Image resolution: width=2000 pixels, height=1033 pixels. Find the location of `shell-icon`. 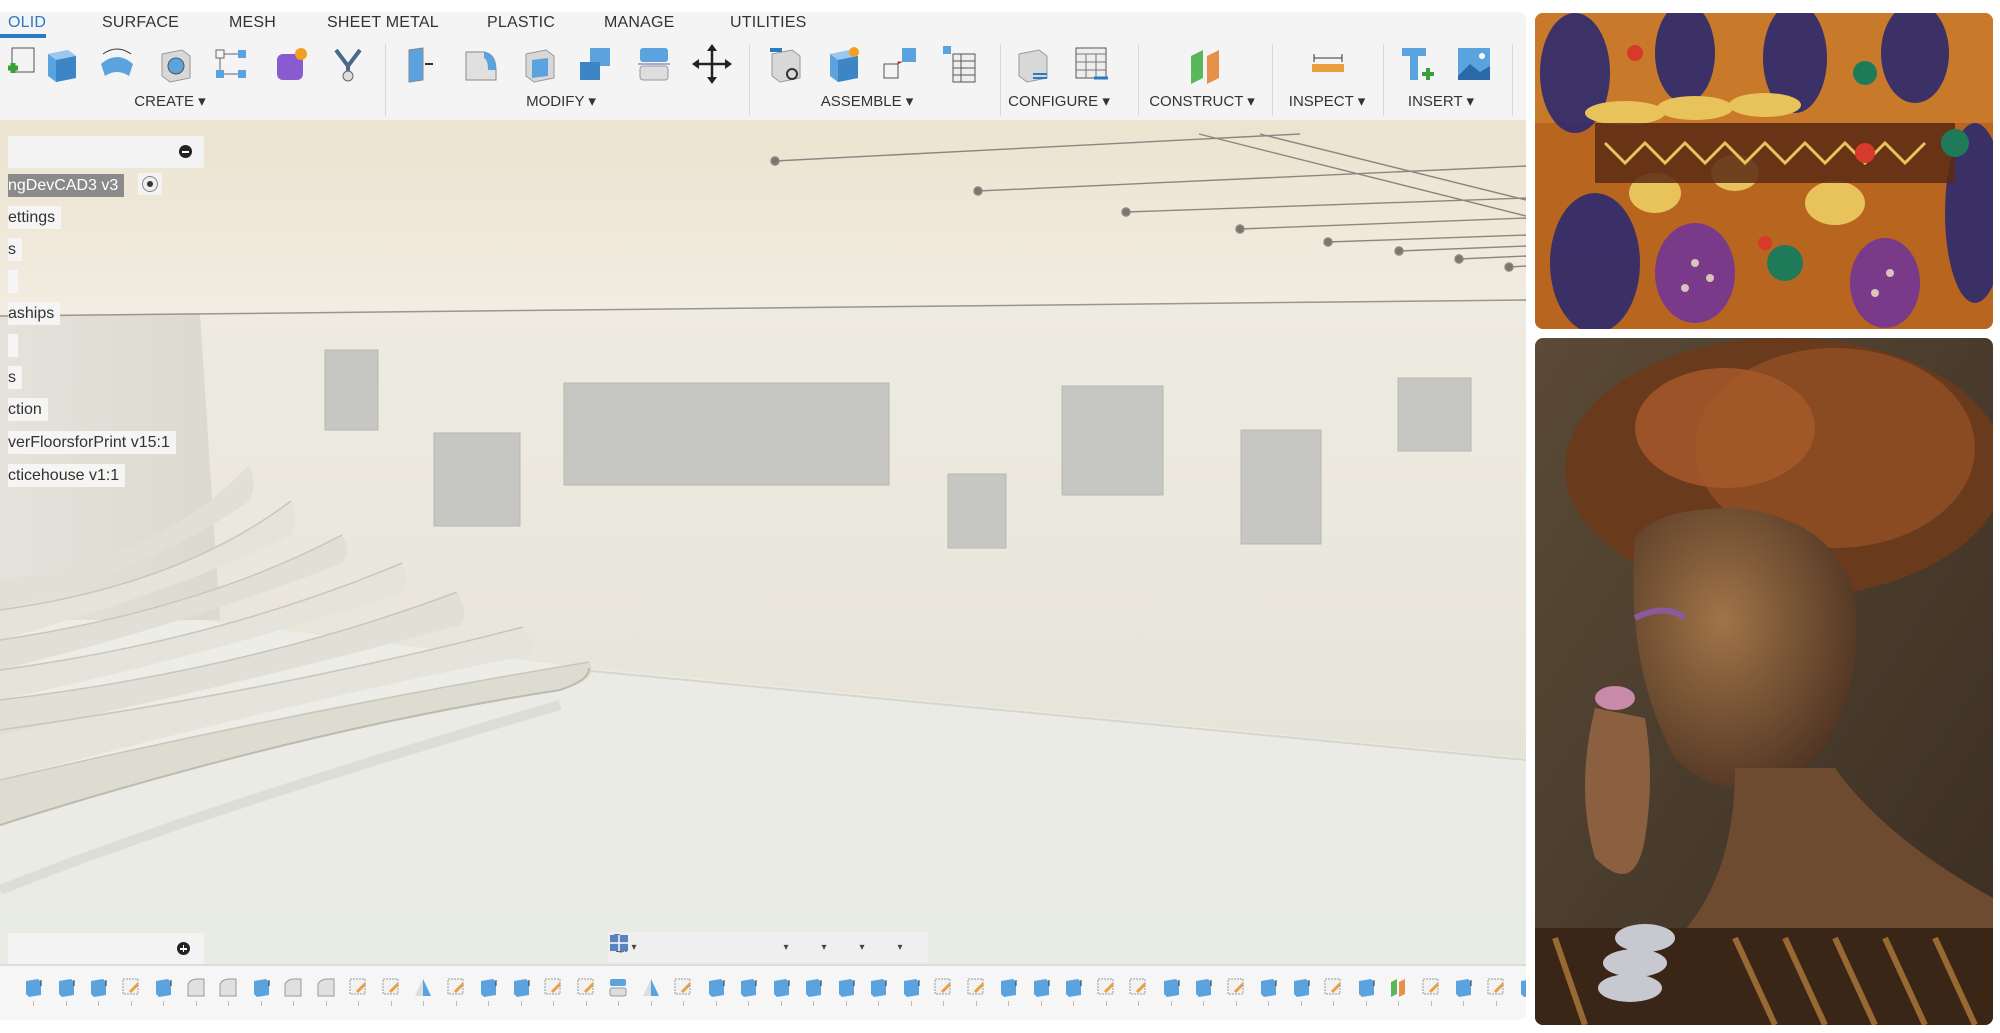

shell-icon is located at coordinates (540, 64).